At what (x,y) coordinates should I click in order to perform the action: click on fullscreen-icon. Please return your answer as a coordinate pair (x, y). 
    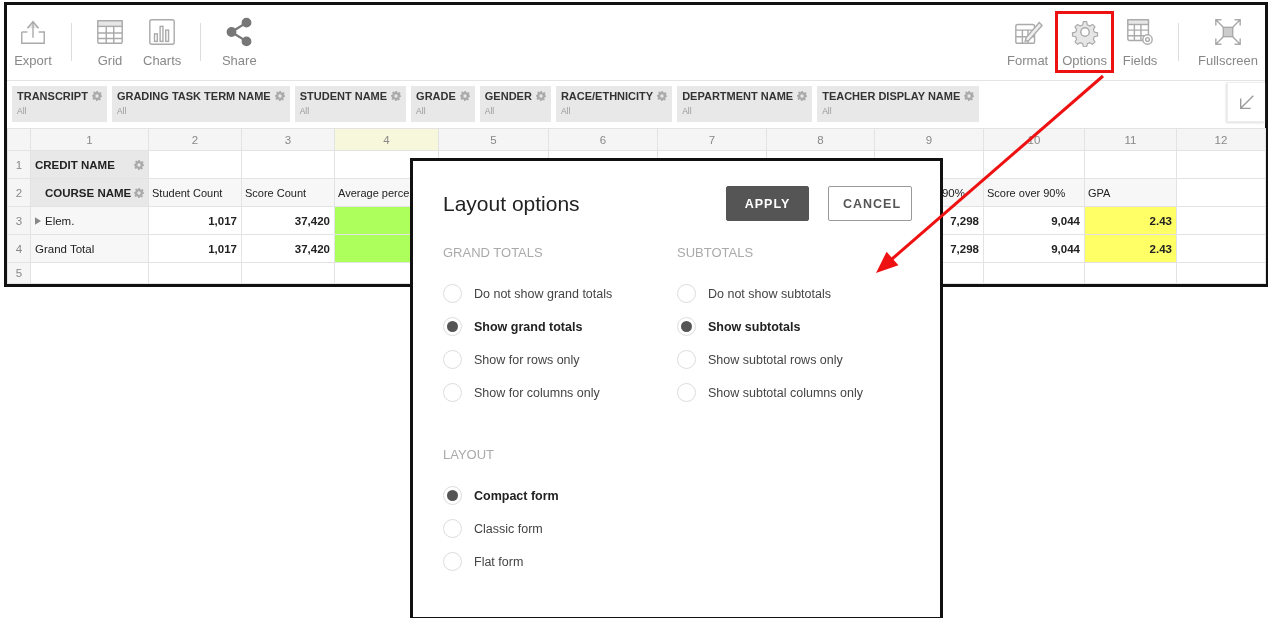
    Looking at the image, I should click on (1228, 32).